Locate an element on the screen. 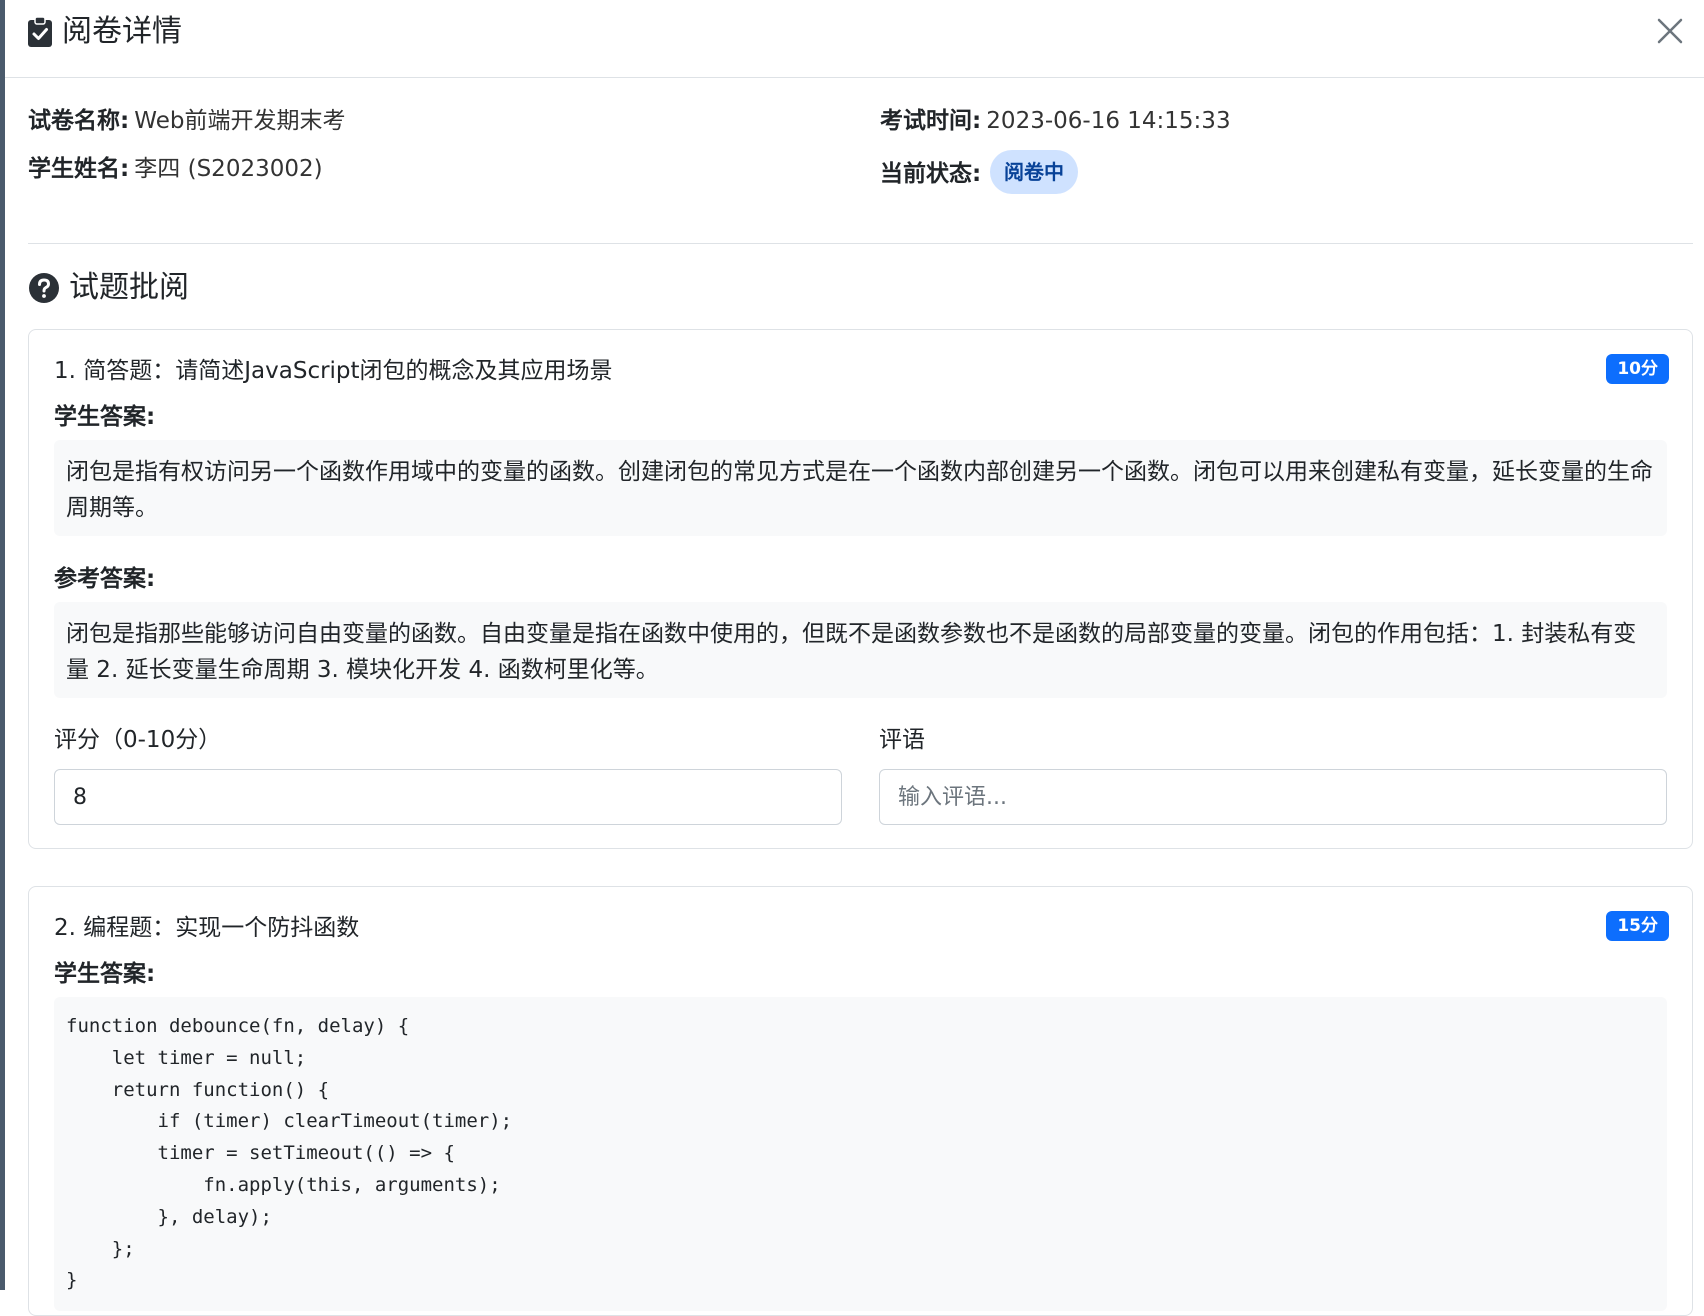  divider is located at coordinates (860, 243).